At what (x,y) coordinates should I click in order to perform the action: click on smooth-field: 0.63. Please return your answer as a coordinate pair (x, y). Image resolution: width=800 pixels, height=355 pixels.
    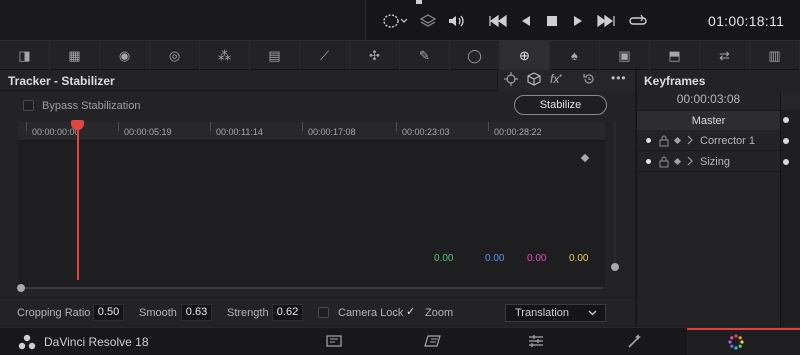
    Looking at the image, I should click on (196, 312).